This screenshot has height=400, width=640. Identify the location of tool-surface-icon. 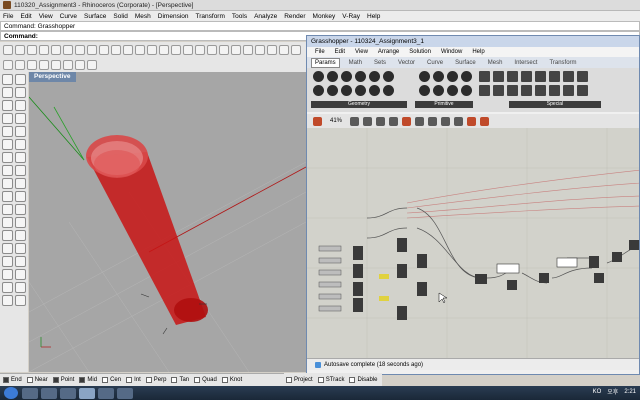
(7, 157).